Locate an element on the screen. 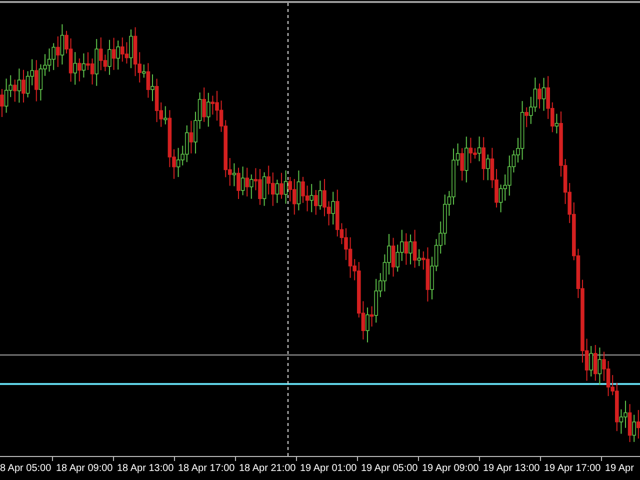 This screenshot has height=480, width=640. time-axis-label: 19 Apr is located at coordinates (619, 468).